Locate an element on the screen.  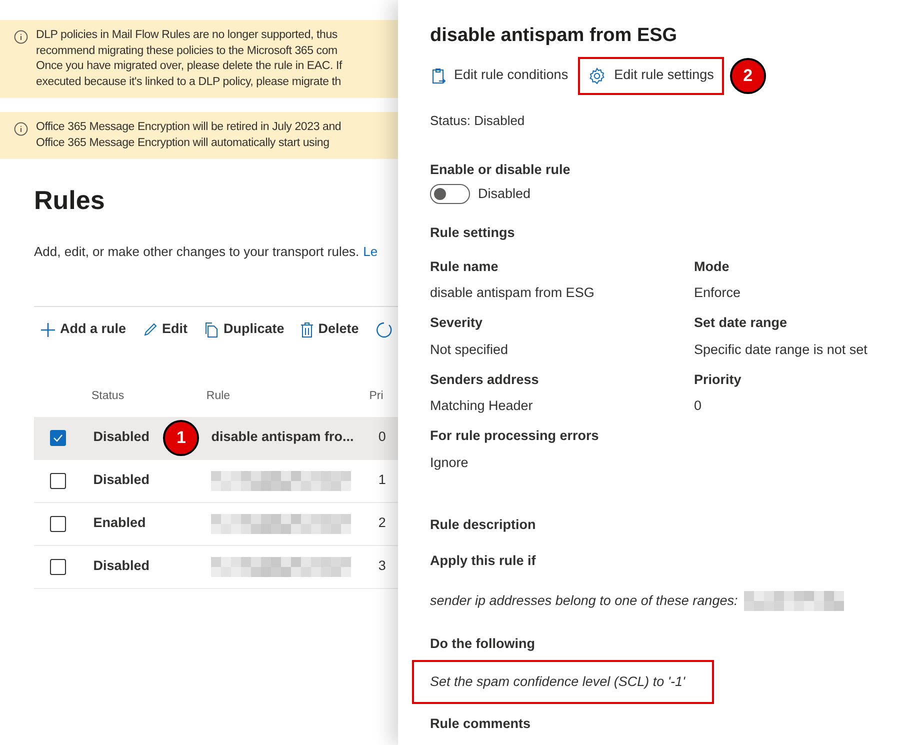
section-heading: Apply this rule if is located at coordinates (483, 561).